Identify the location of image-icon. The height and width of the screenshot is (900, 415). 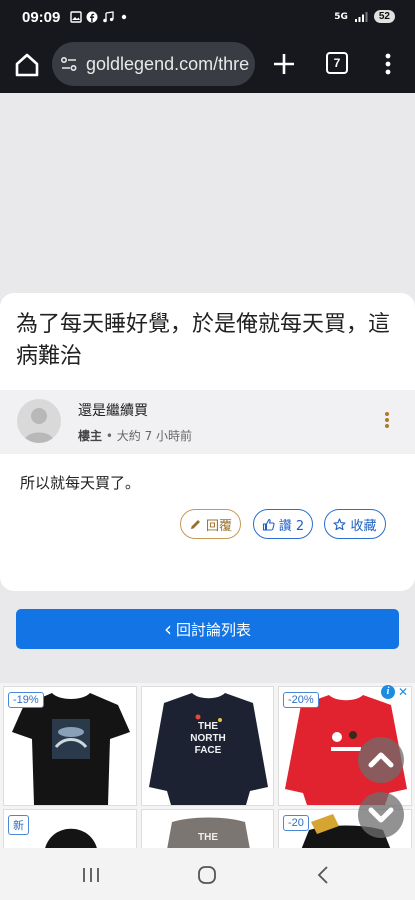
(76, 17).